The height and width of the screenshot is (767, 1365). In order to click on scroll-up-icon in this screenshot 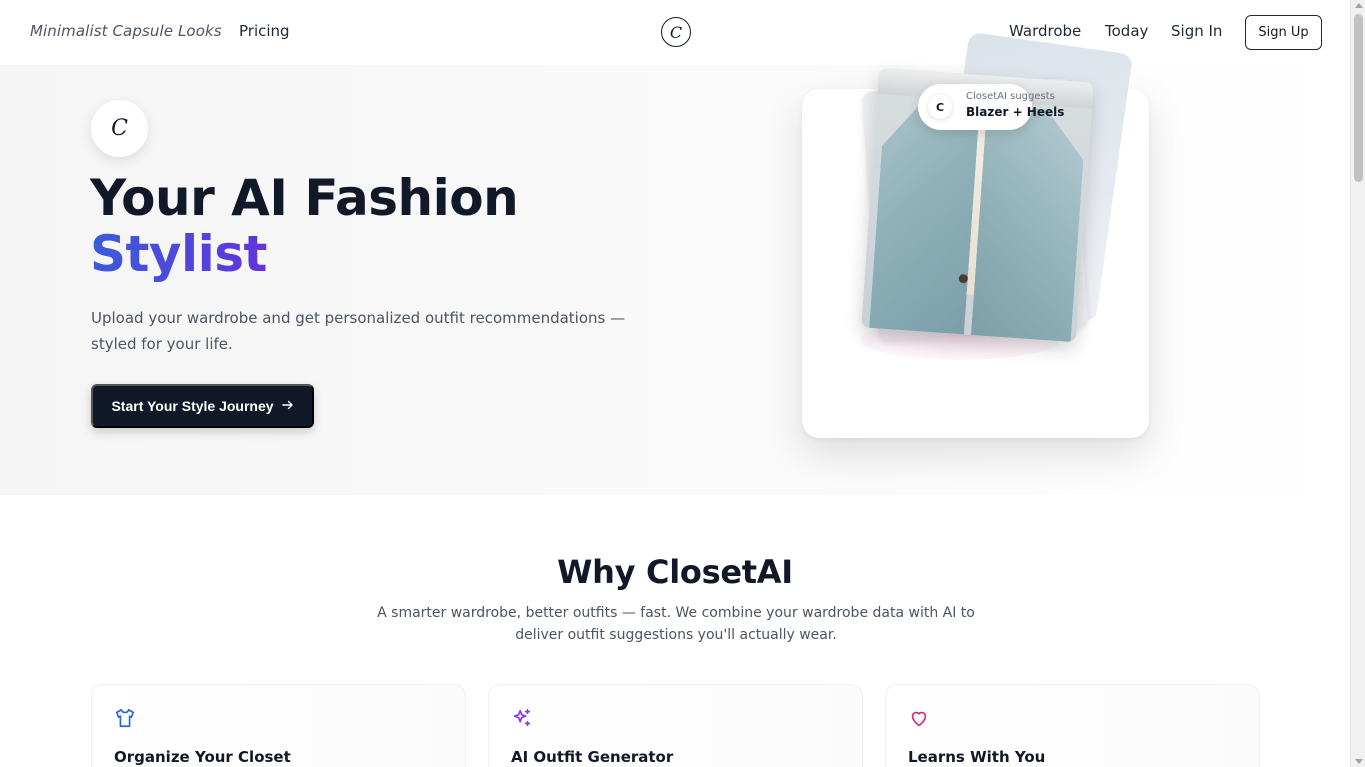, I will do `click(1359, 5)`.